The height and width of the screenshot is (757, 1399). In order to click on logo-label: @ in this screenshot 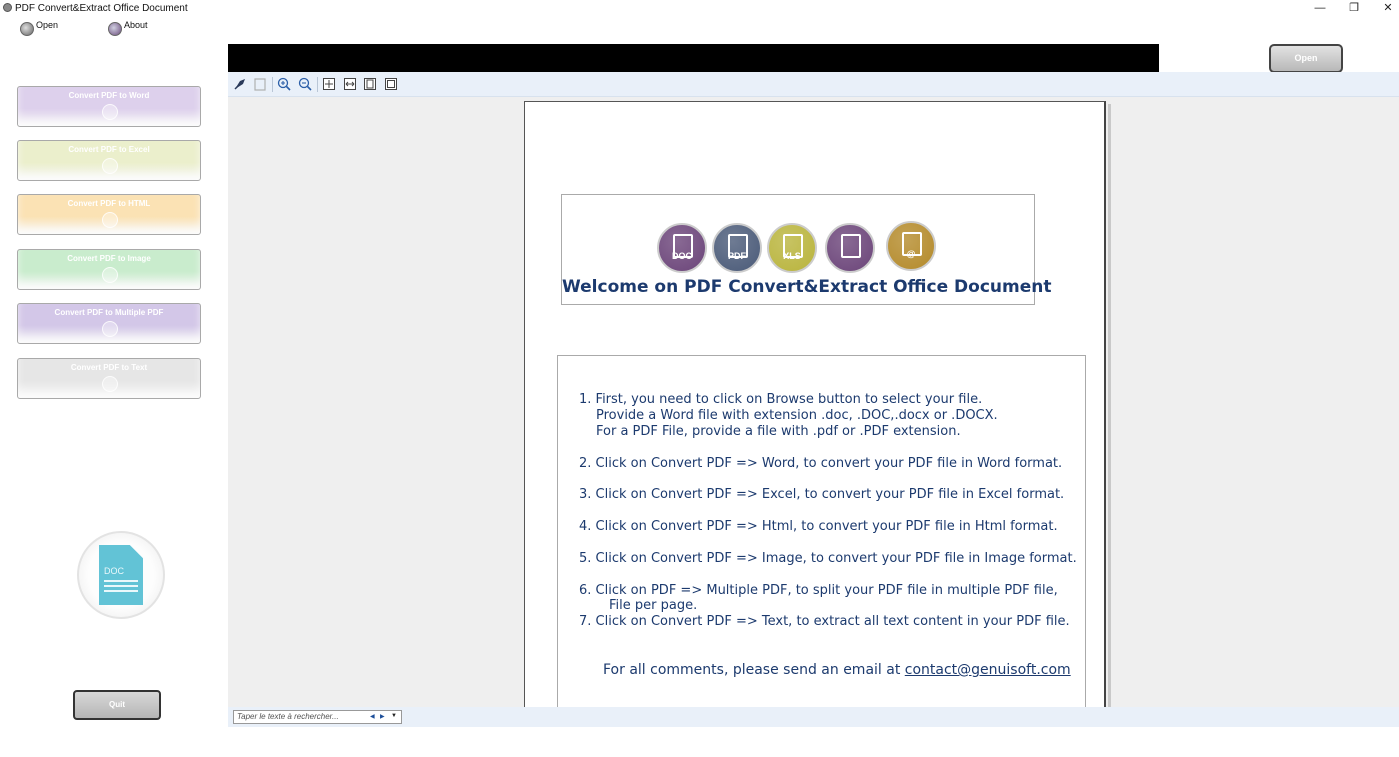, I will do `click(911, 254)`.